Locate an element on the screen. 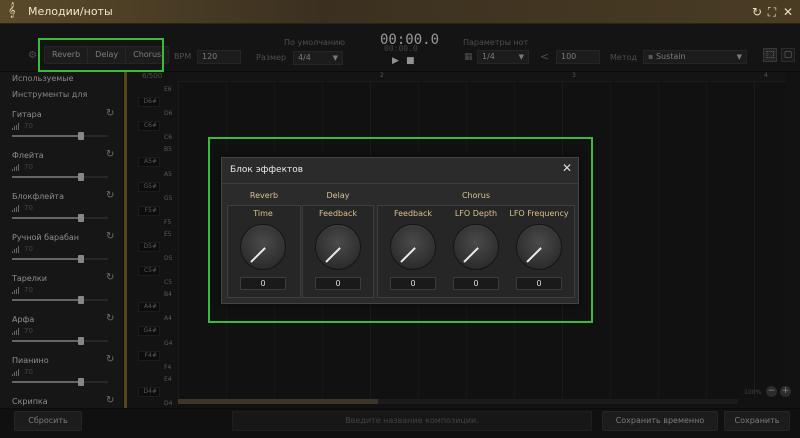 This screenshot has height=438, width=800. knob-label-time: Time is located at coordinates (263, 213).